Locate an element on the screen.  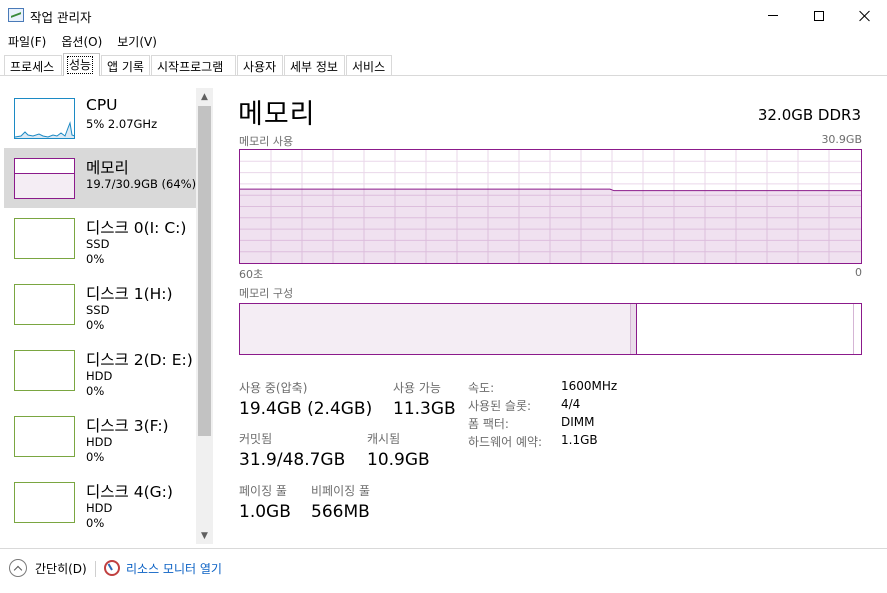
sidebar-item-disk-1: 디스크 1(H:) SSD 0% is located at coordinates (100, 304).